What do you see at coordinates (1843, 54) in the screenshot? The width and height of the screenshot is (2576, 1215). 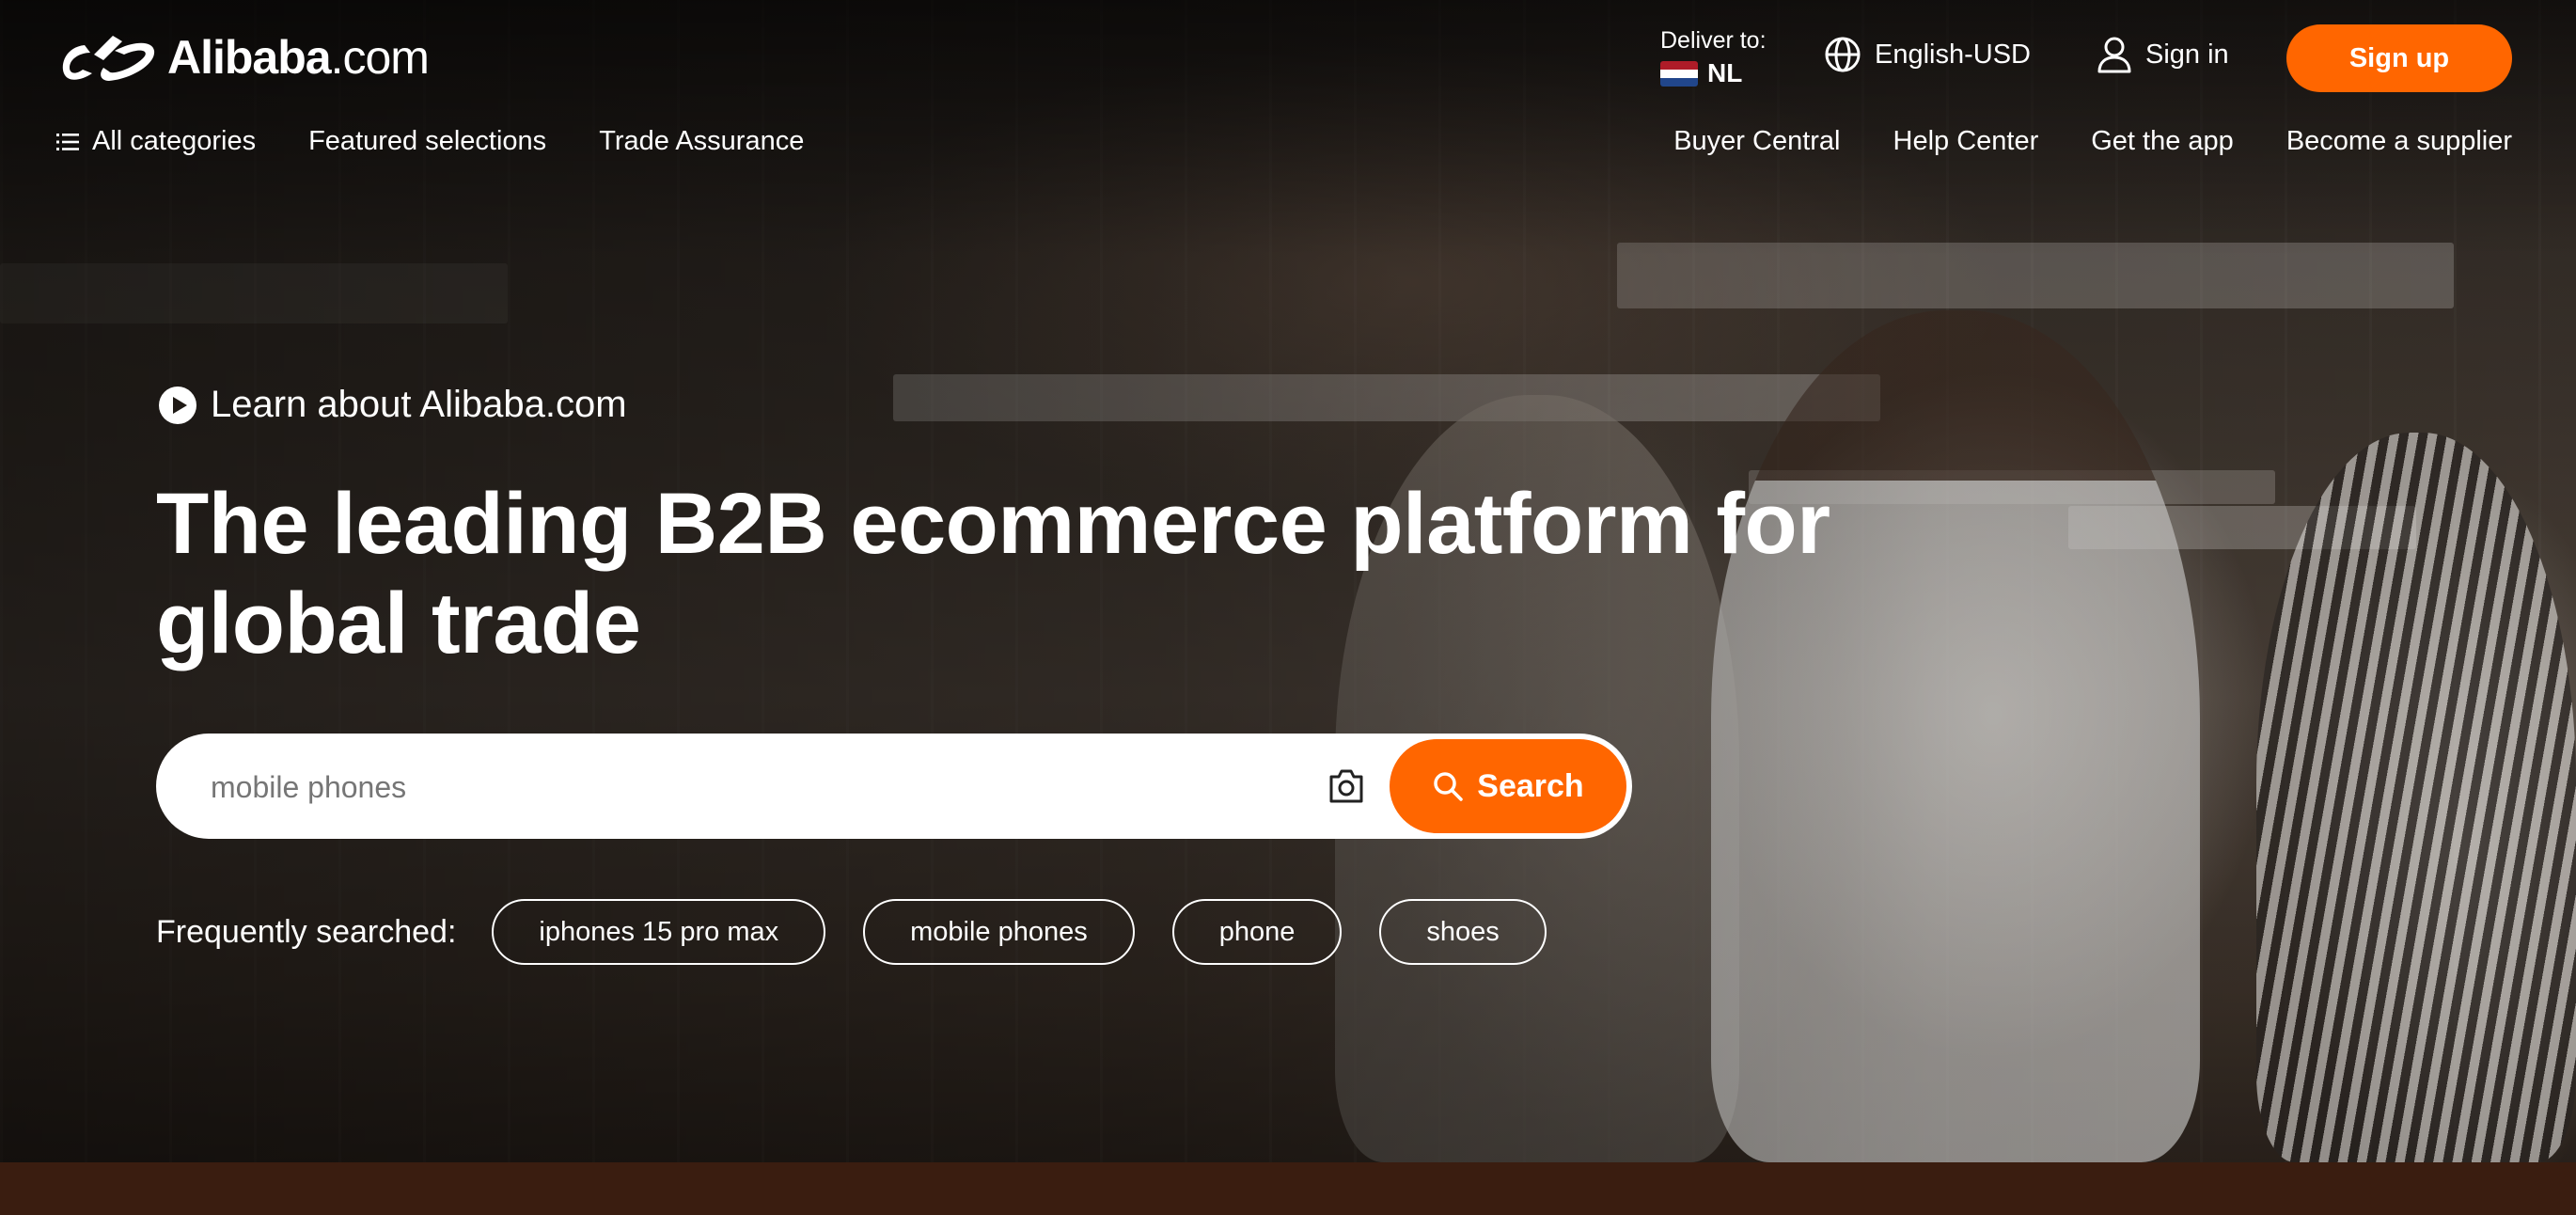 I see `globe-icon` at bounding box center [1843, 54].